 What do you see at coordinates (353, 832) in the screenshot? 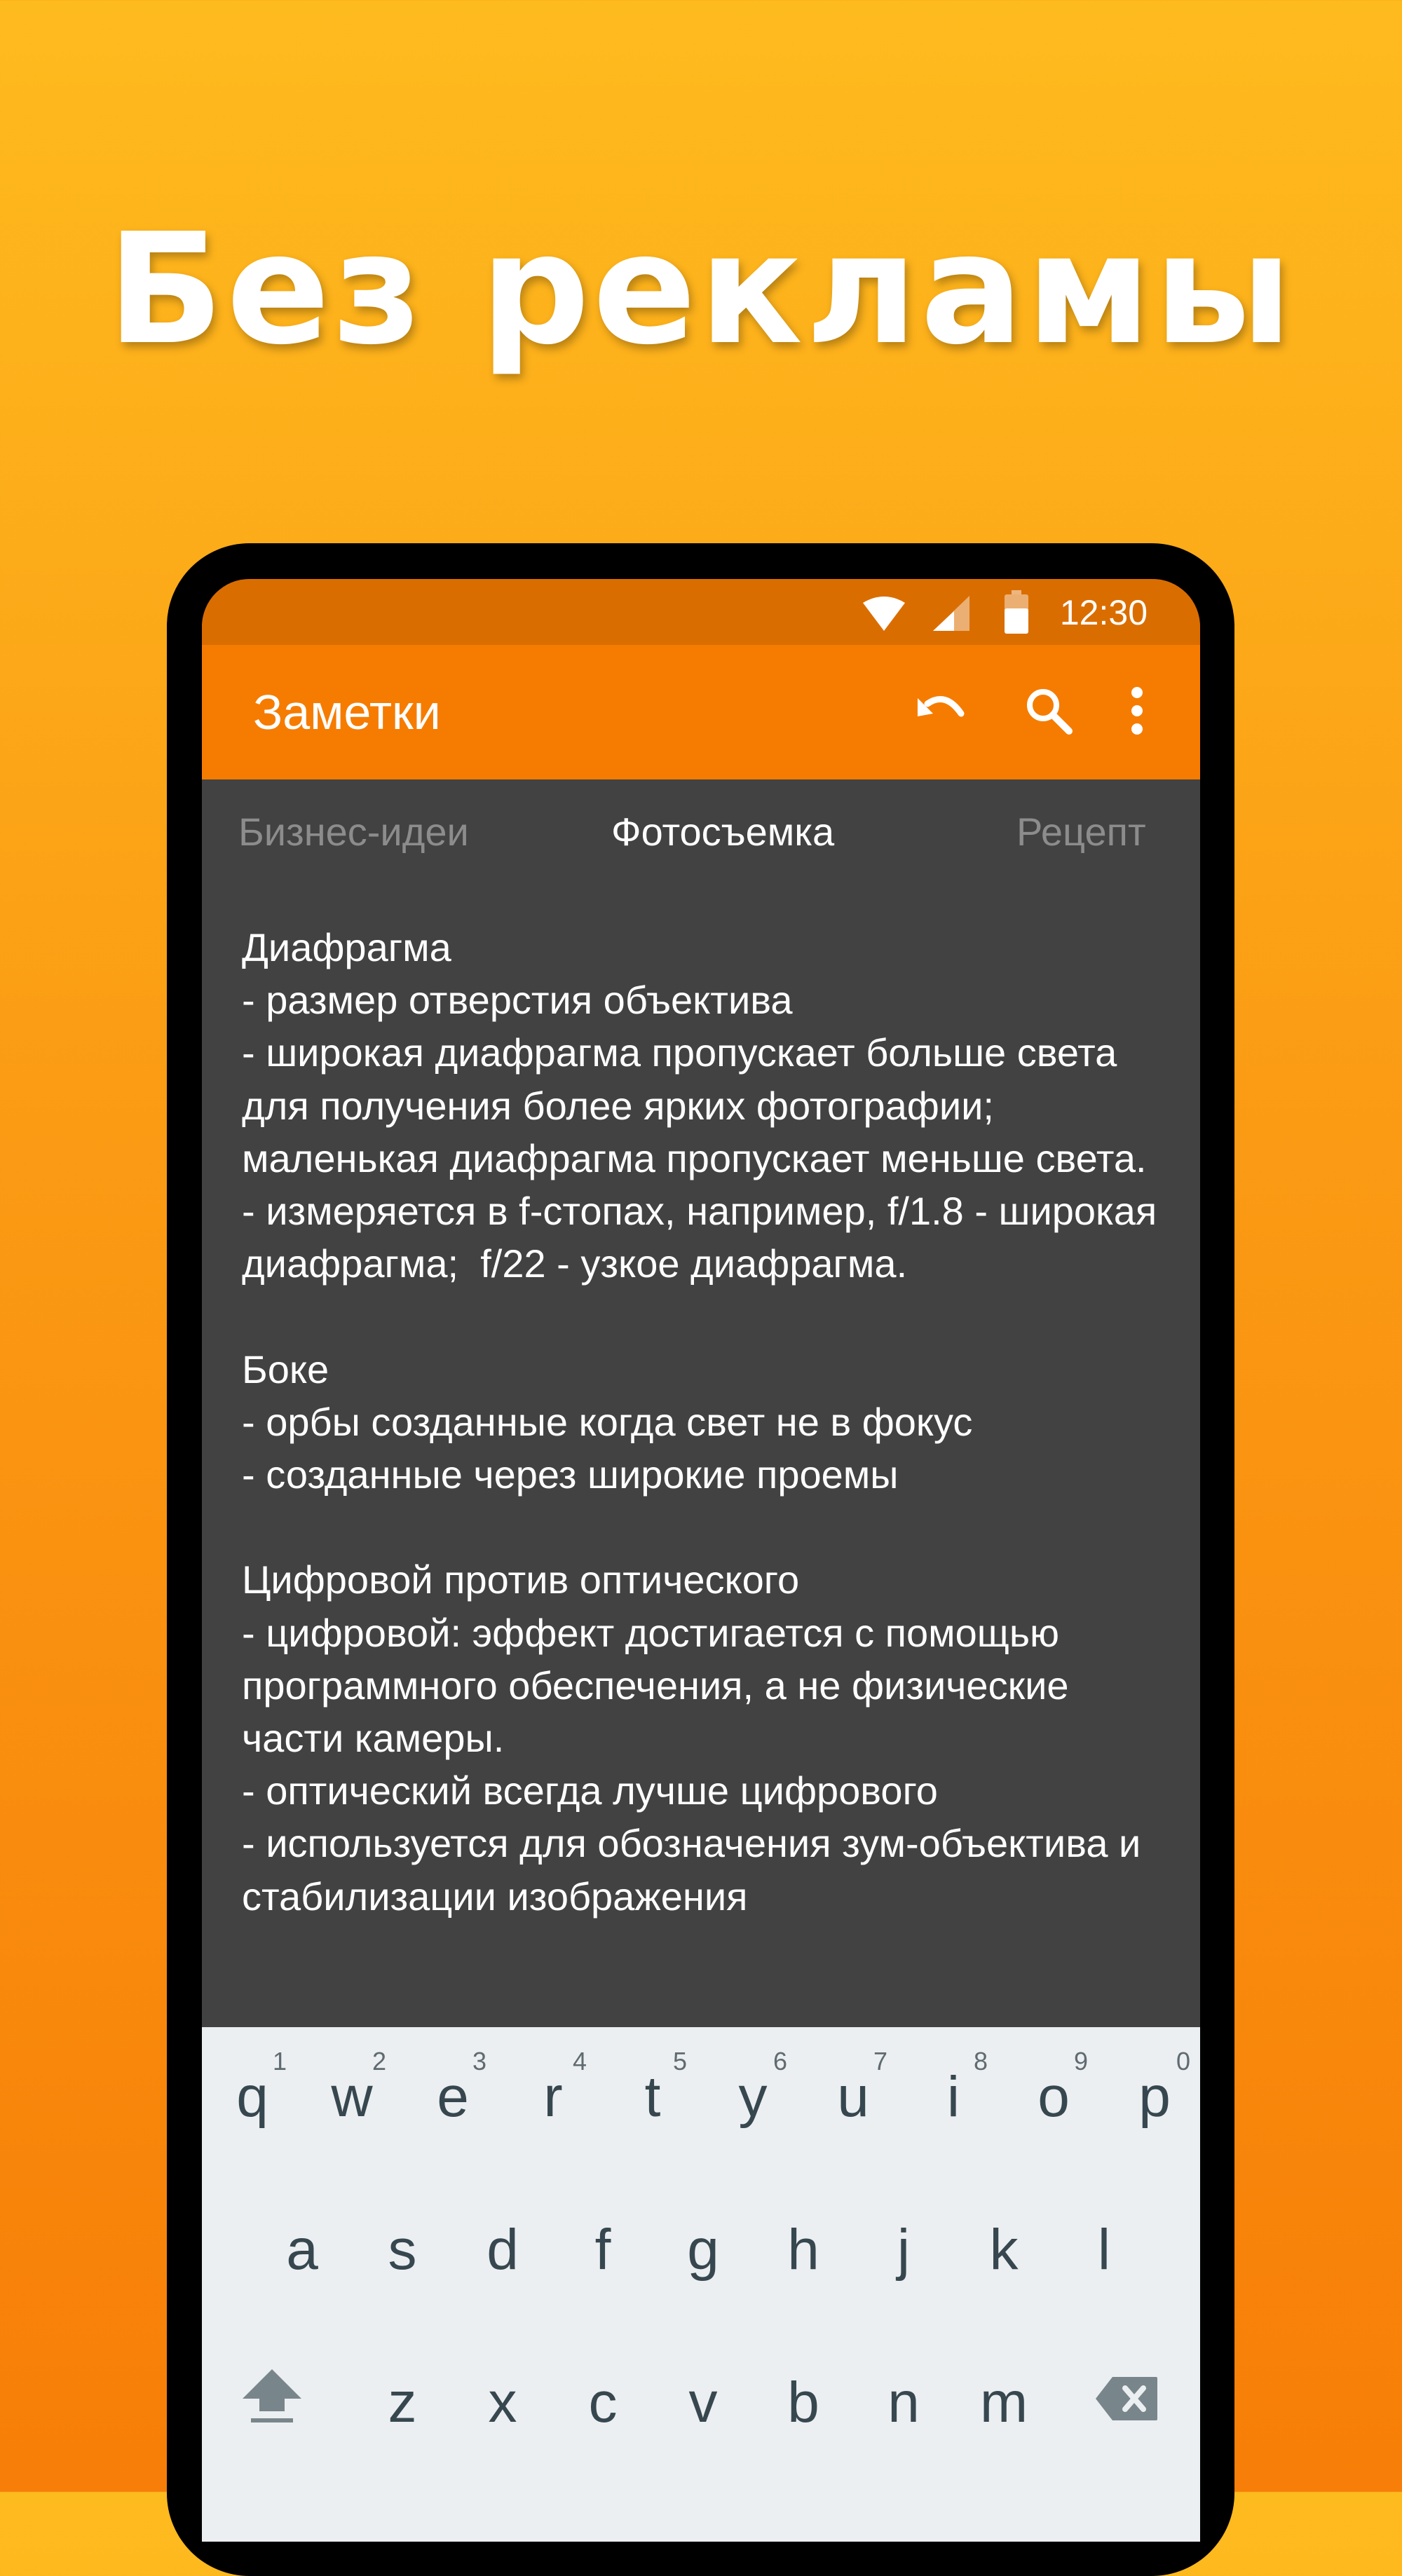
I see `tab-business-ideas: Бизнес-идеи` at bounding box center [353, 832].